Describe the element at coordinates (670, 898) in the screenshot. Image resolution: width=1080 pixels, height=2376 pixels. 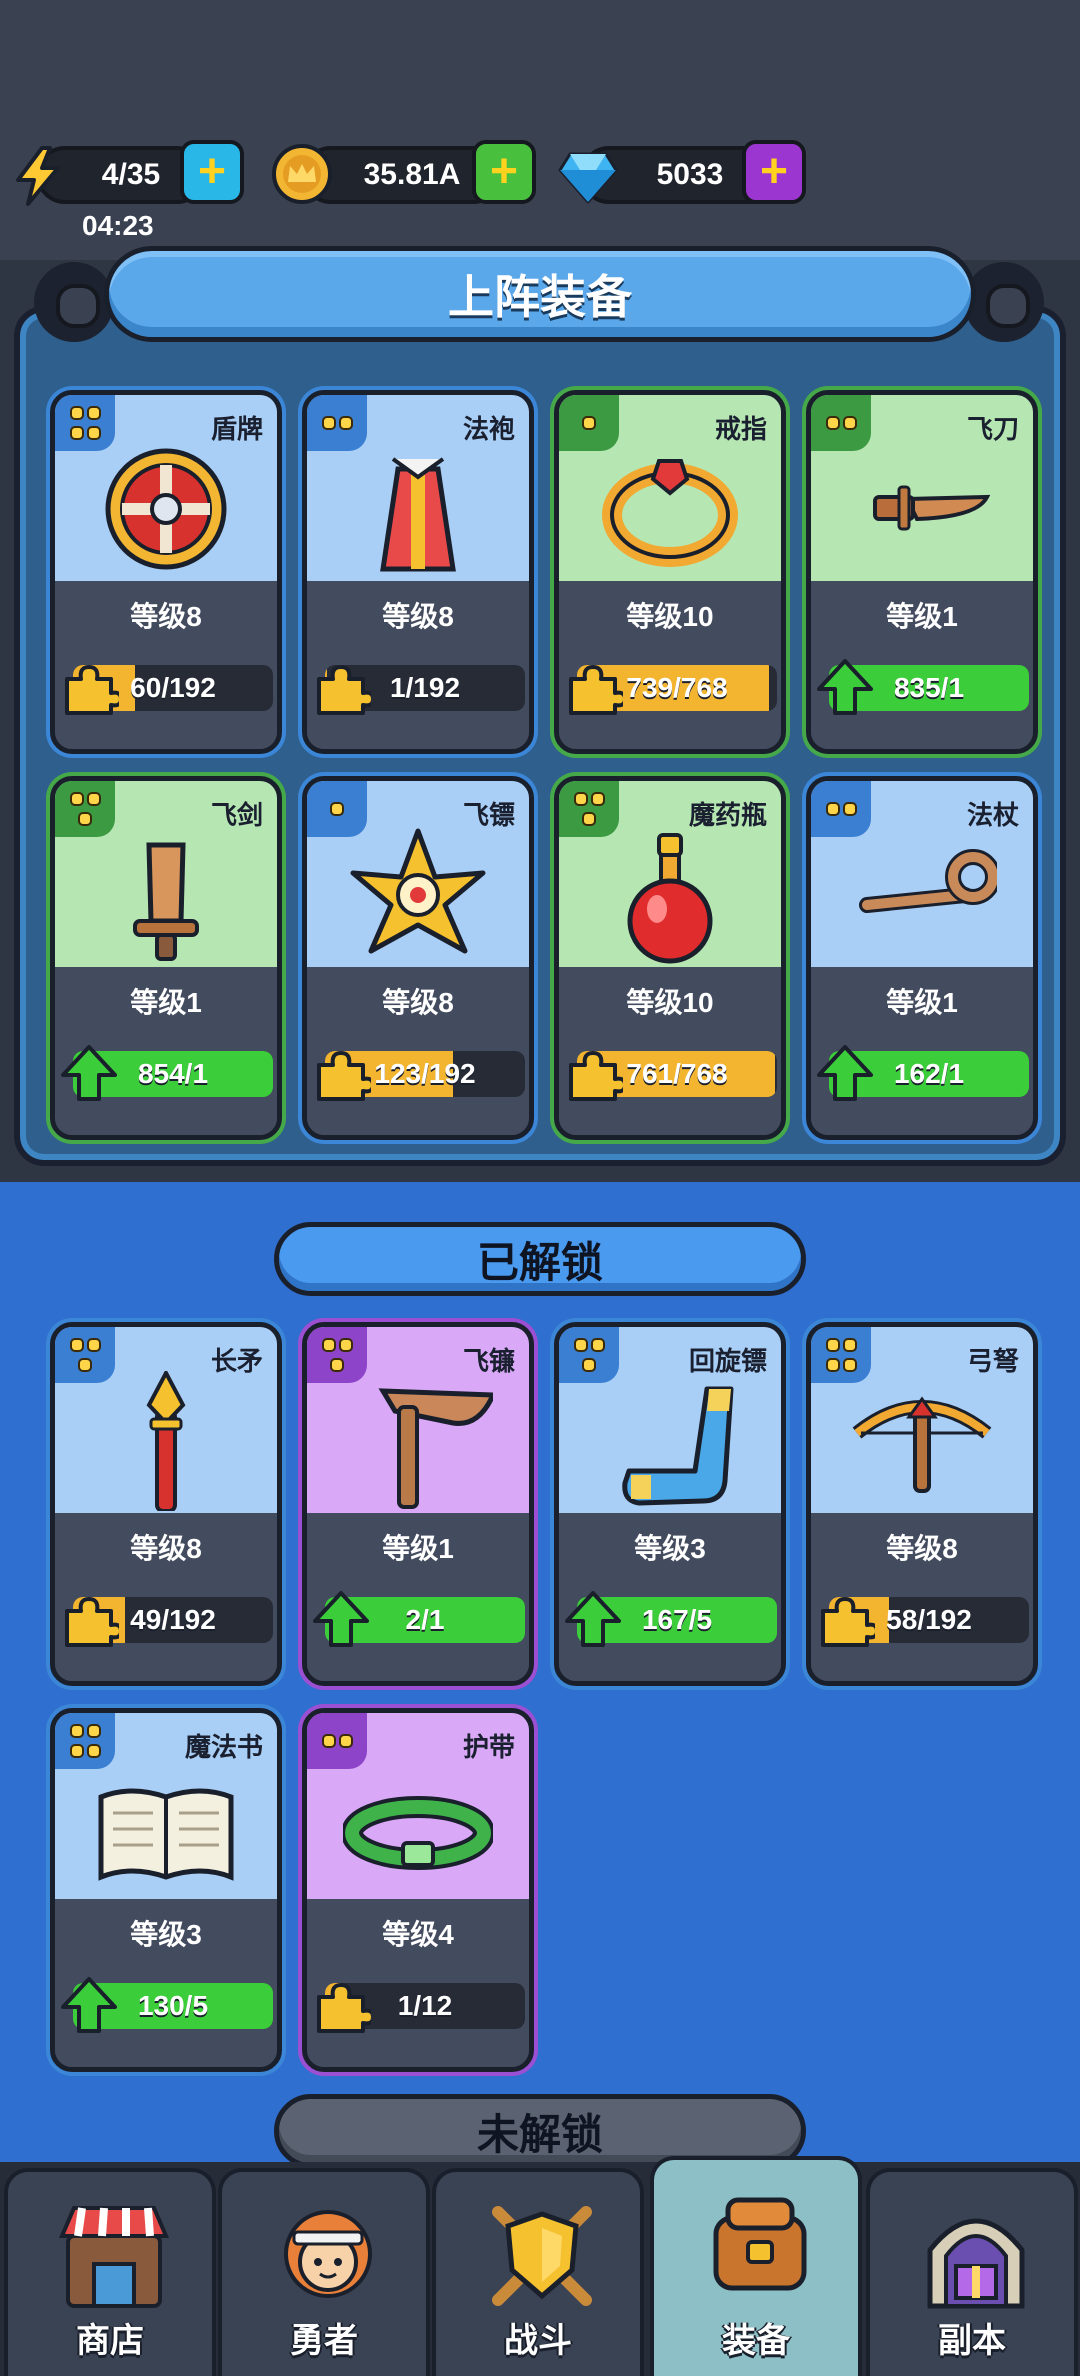
I see `potion-icon` at that location.